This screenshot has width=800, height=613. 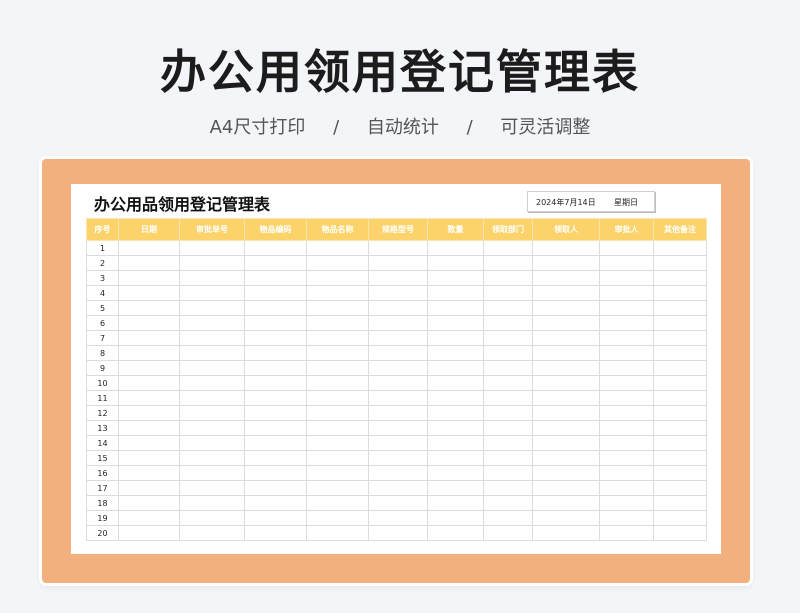 What do you see at coordinates (102, 473) in the screenshot?
I see `row-index-cell: 16` at bounding box center [102, 473].